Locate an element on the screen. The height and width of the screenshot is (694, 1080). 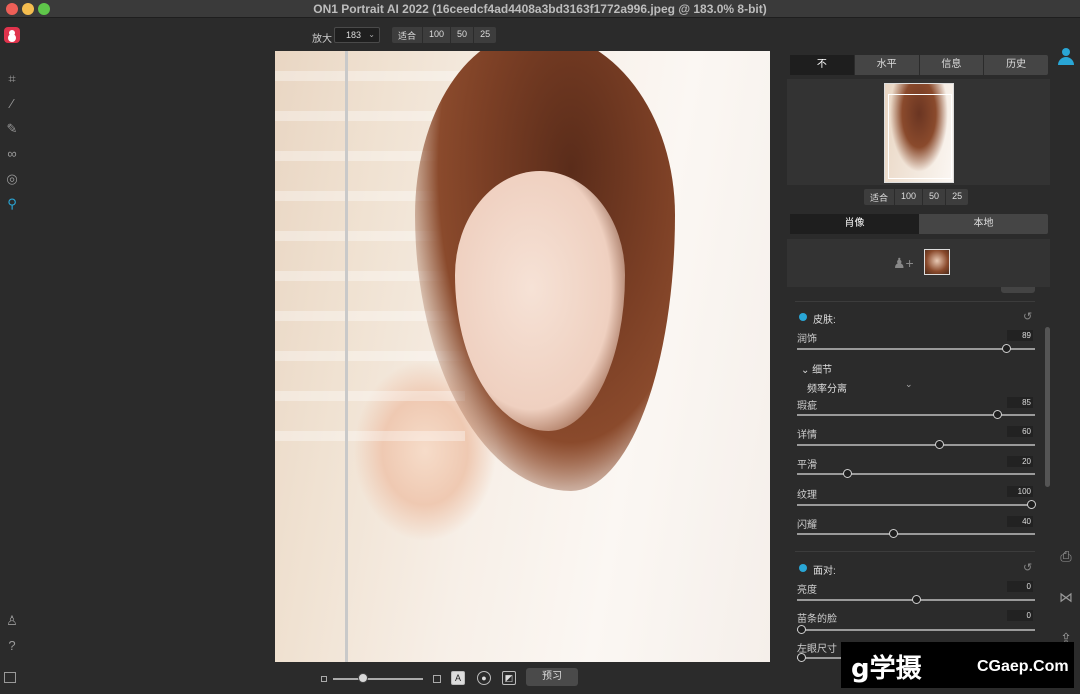
crop-icon: ⌗ is located at coordinates (12, 79).